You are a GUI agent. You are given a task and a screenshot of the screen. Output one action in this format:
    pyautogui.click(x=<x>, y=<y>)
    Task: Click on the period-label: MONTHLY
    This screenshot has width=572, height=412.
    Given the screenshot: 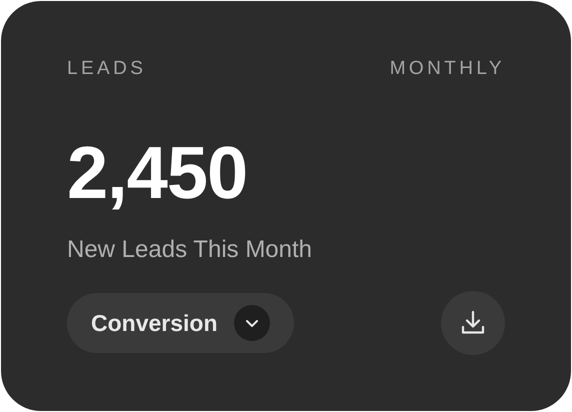 What is the action you would take?
    pyautogui.click(x=447, y=69)
    